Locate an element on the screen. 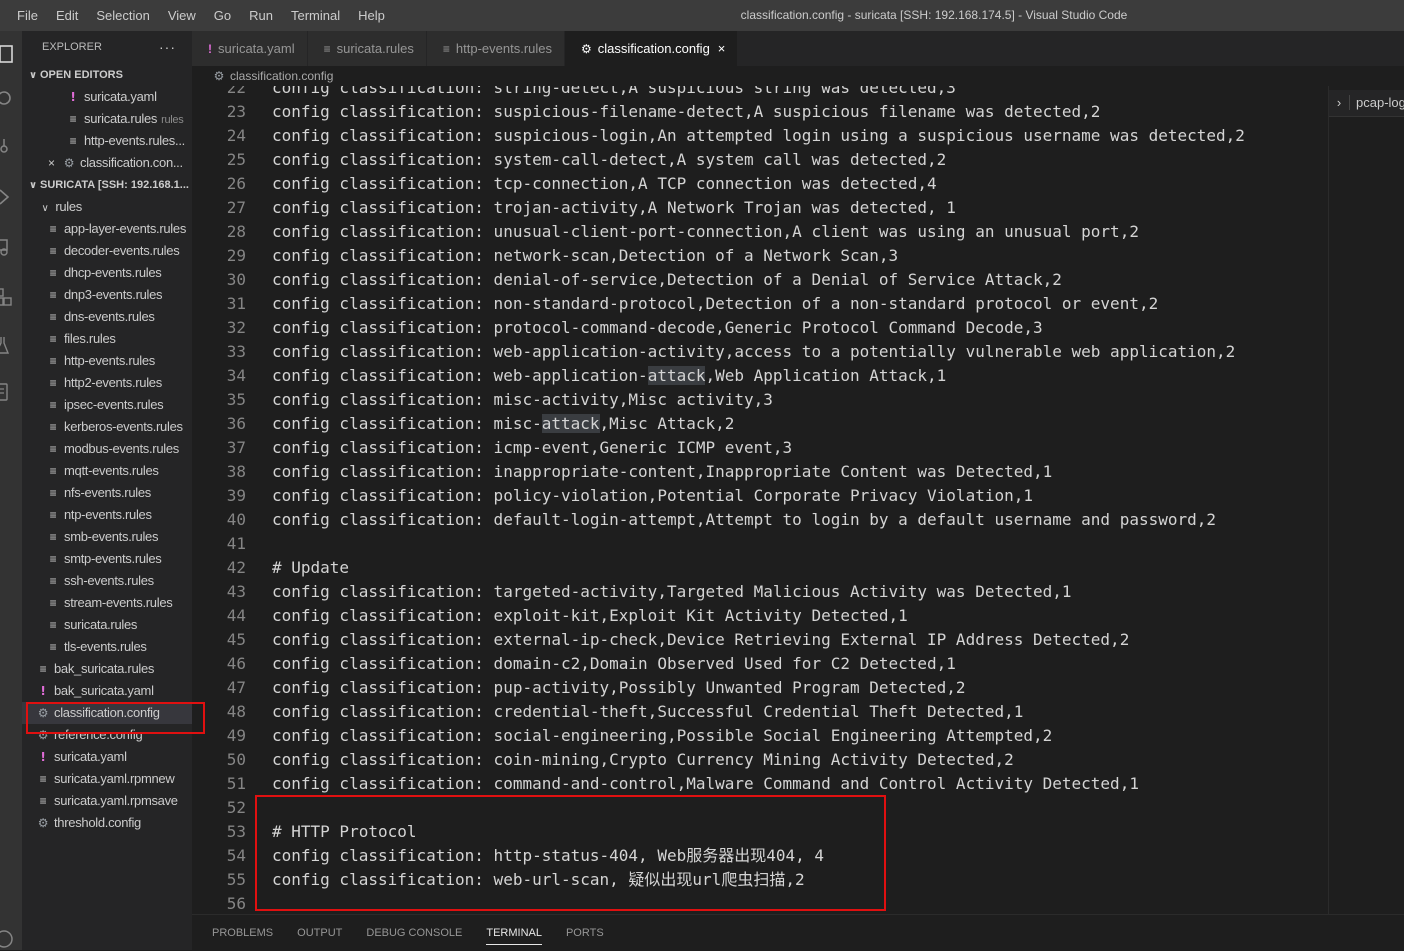 Image resolution: width=1404 pixels, height=951 pixels. menu-item-selection: Selection is located at coordinates (122, 15).